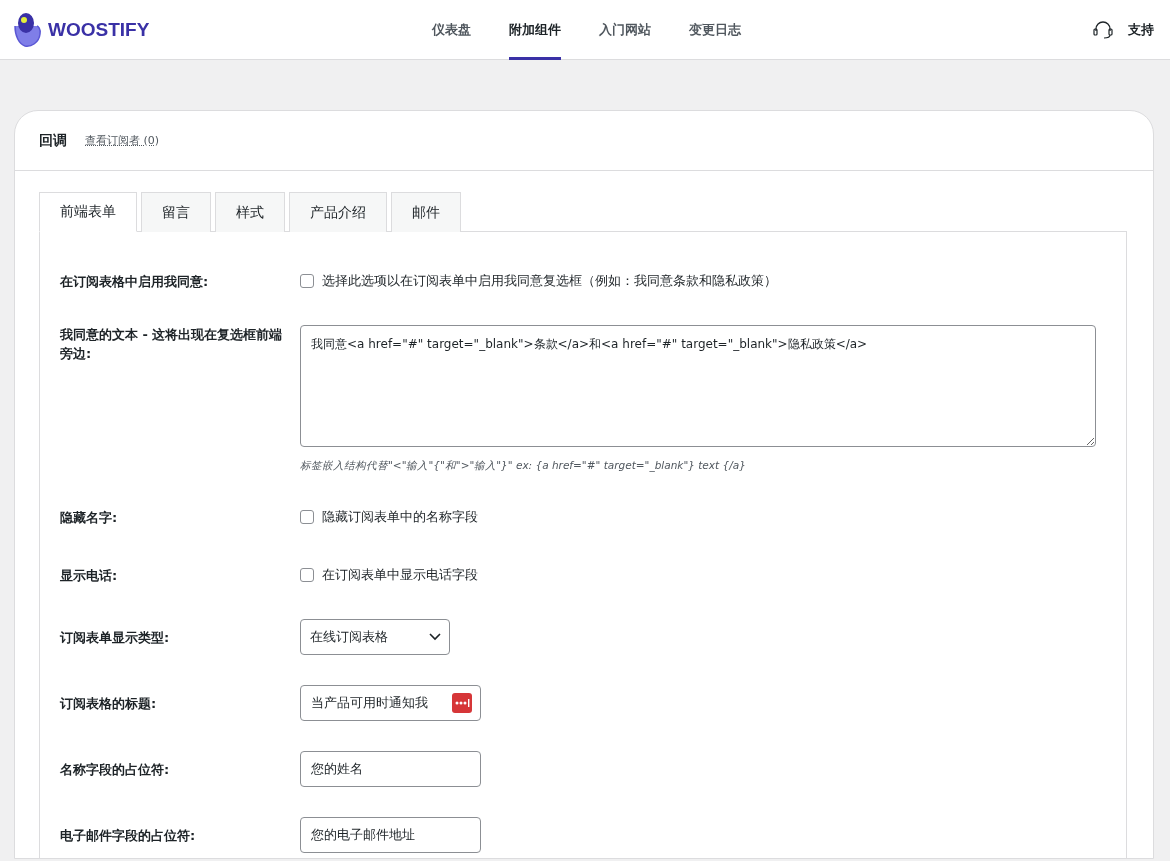 The height and width of the screenshot is (861, 1170). What do you see at coordinates (535, 30) in the screenshot?
I see `nav-tab: 附加组件` at bounding box center [535, 30].